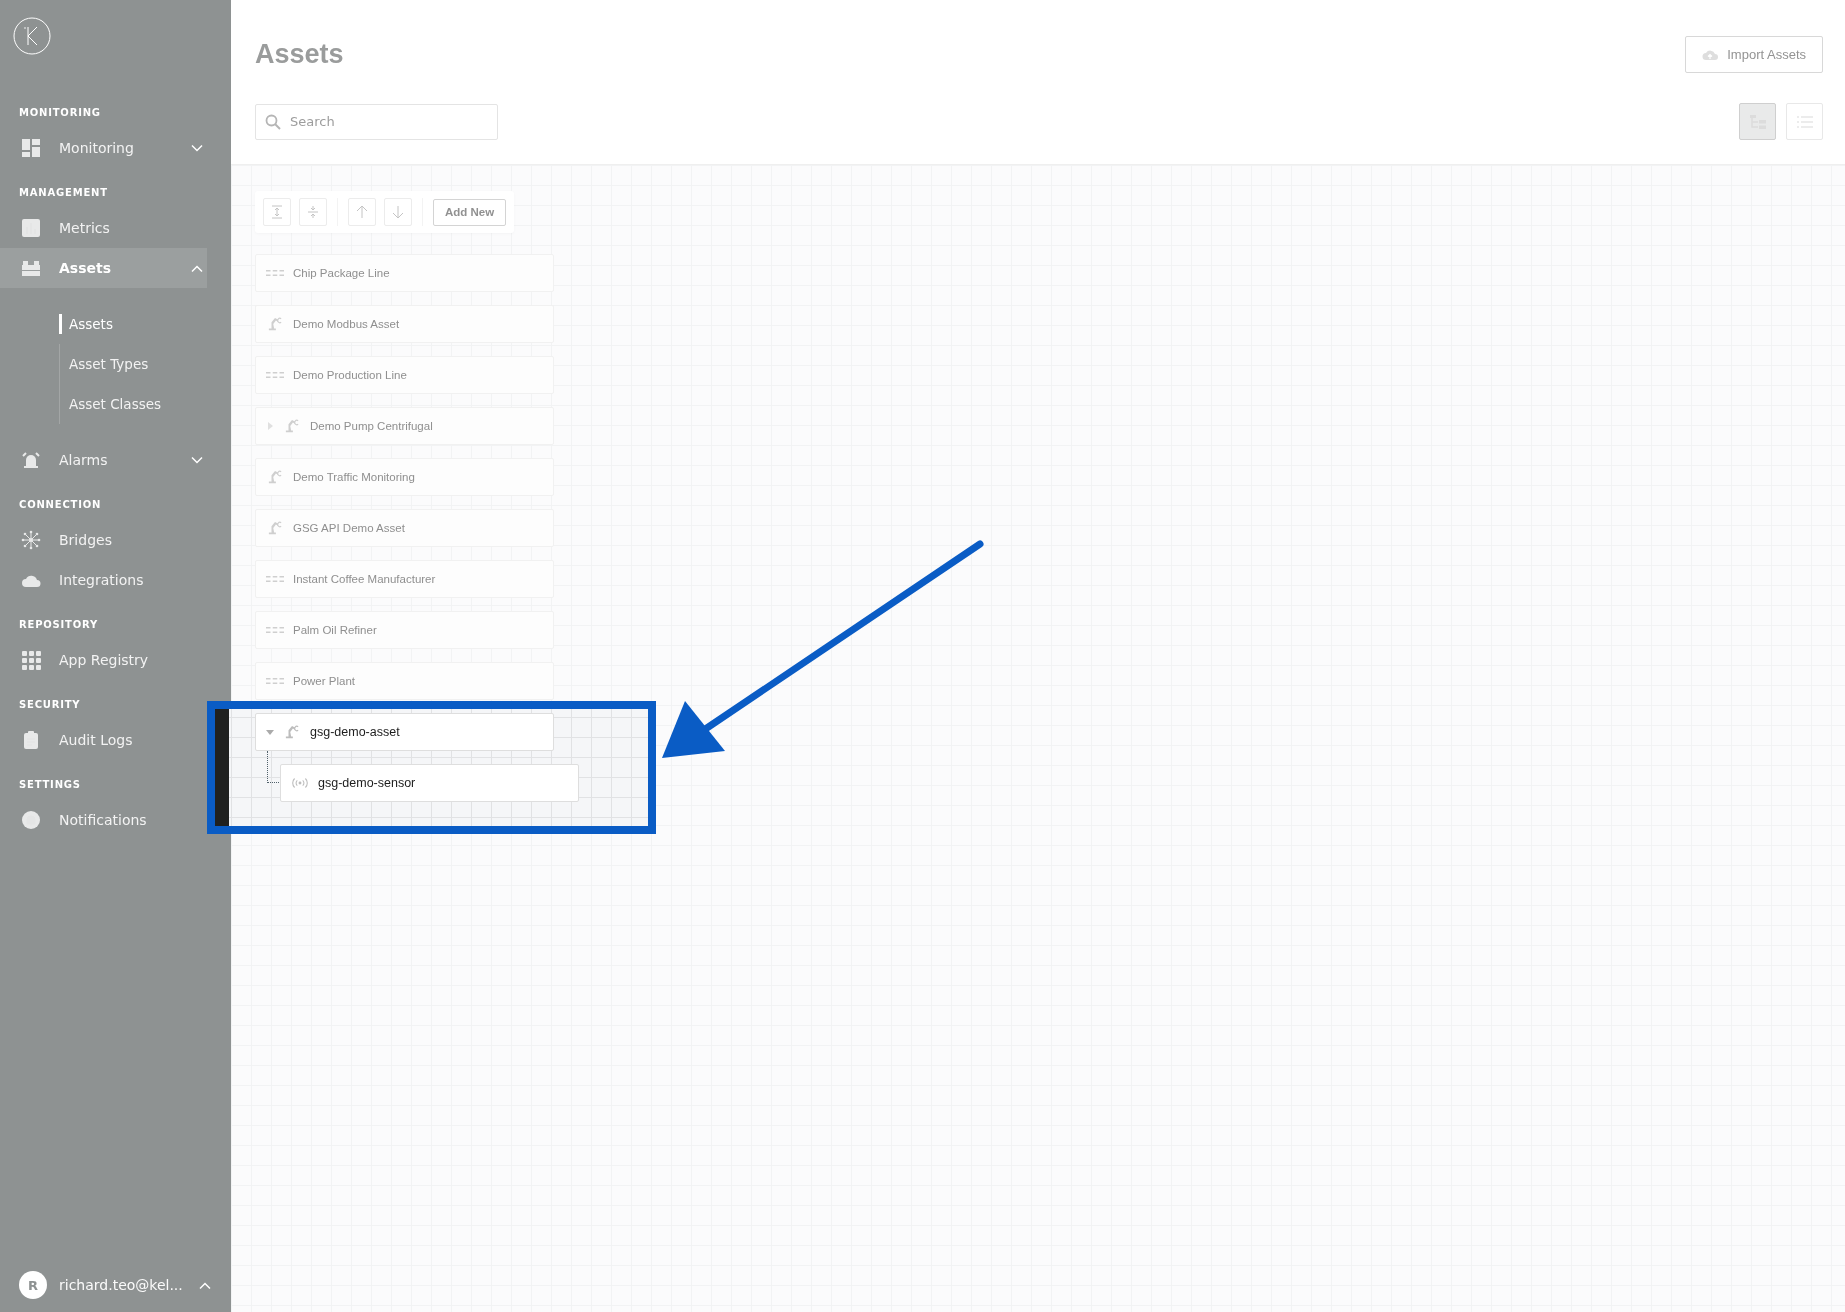 Image resolution: width=1845 pixels, height=1312 pixels. I want to click on down-arrow-icon, so click(398, 212).